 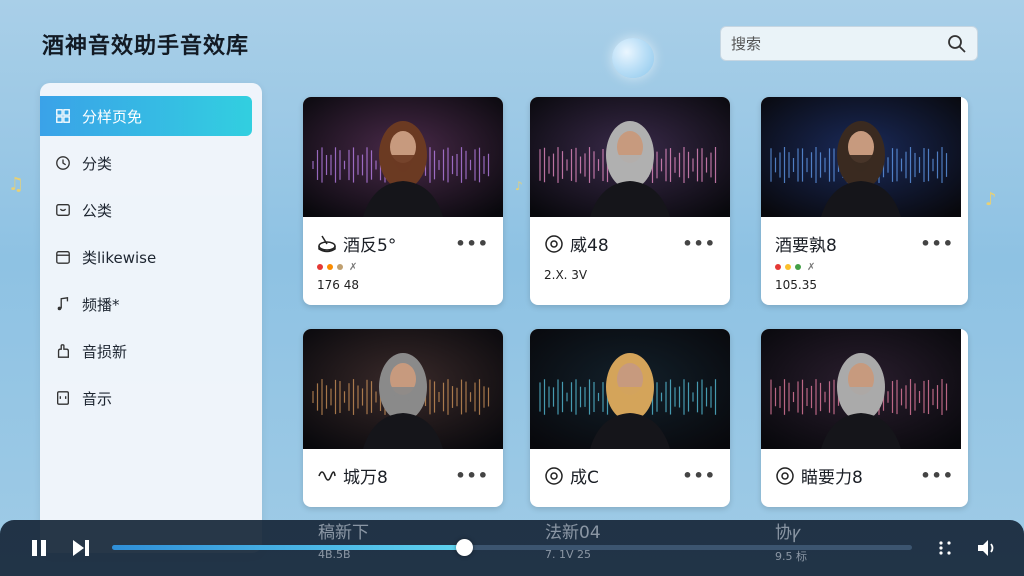 What do you see at coordinates (63, 304) in the screenshot?
I see `music-note-icon` at bounding box center [63, 304].